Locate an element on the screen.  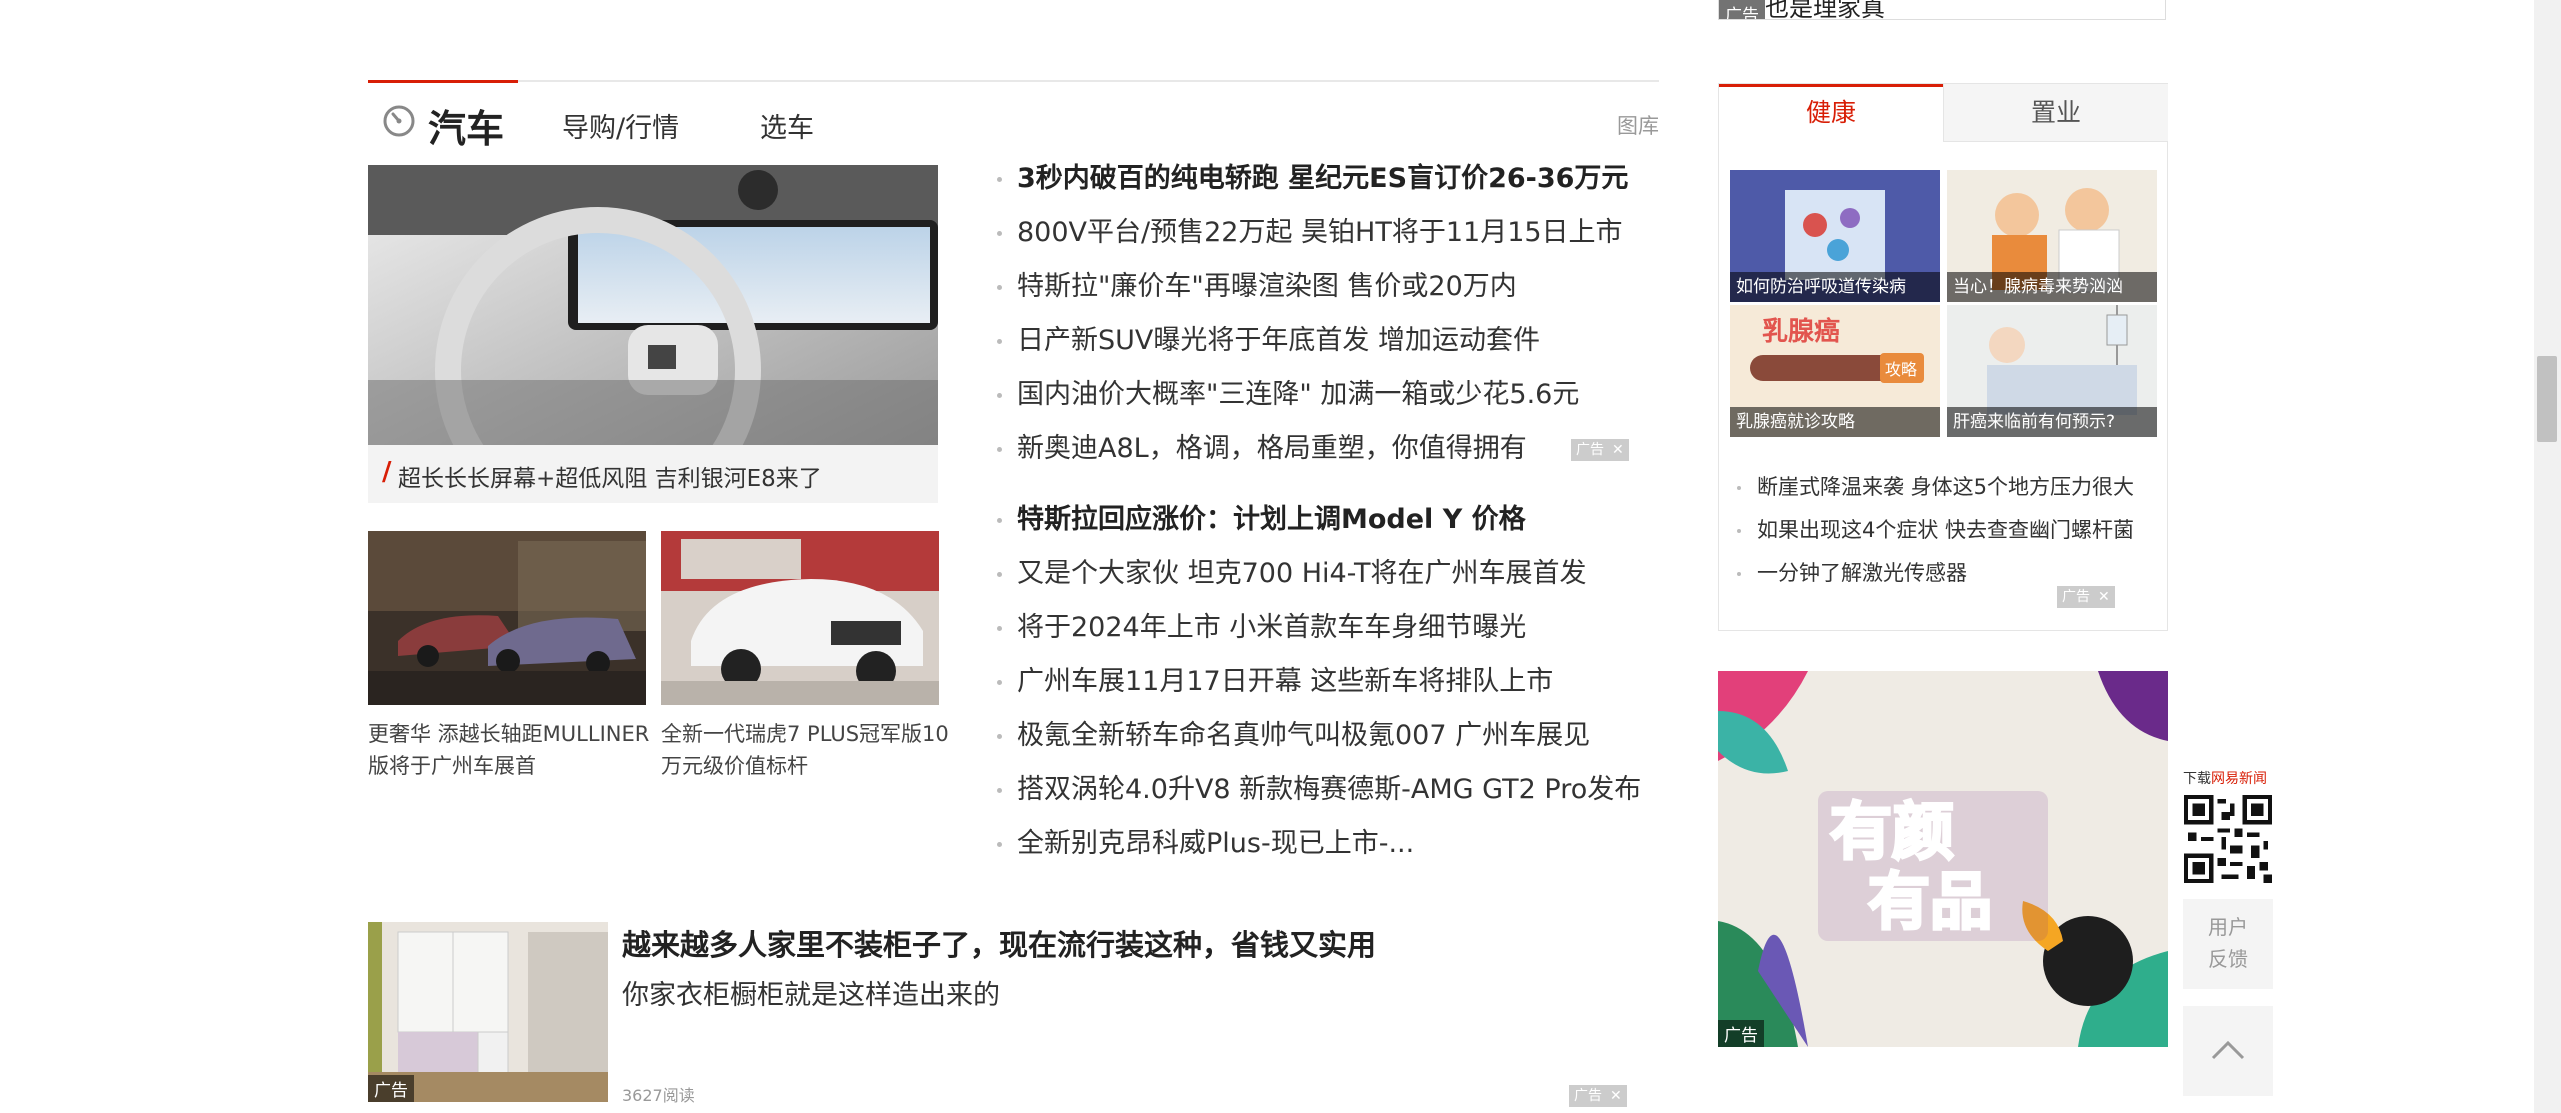
active-tab-underline is located at coordinates (443, 81).